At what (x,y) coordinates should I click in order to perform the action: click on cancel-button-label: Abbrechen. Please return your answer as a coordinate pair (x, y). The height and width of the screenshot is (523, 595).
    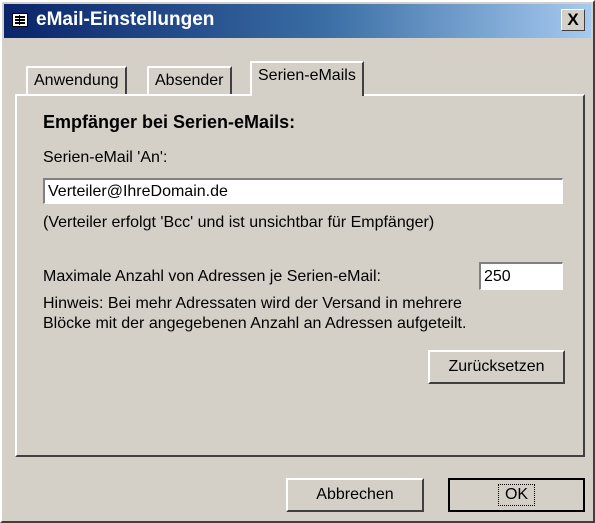
    Looking at the image, I should click on (355, 494).